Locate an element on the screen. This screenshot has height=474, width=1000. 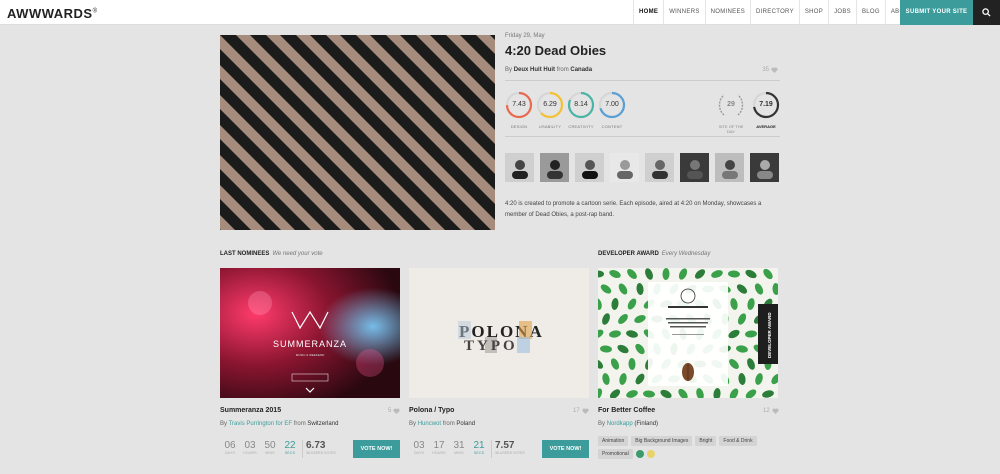
search-button is located at coordinates (986, 12).